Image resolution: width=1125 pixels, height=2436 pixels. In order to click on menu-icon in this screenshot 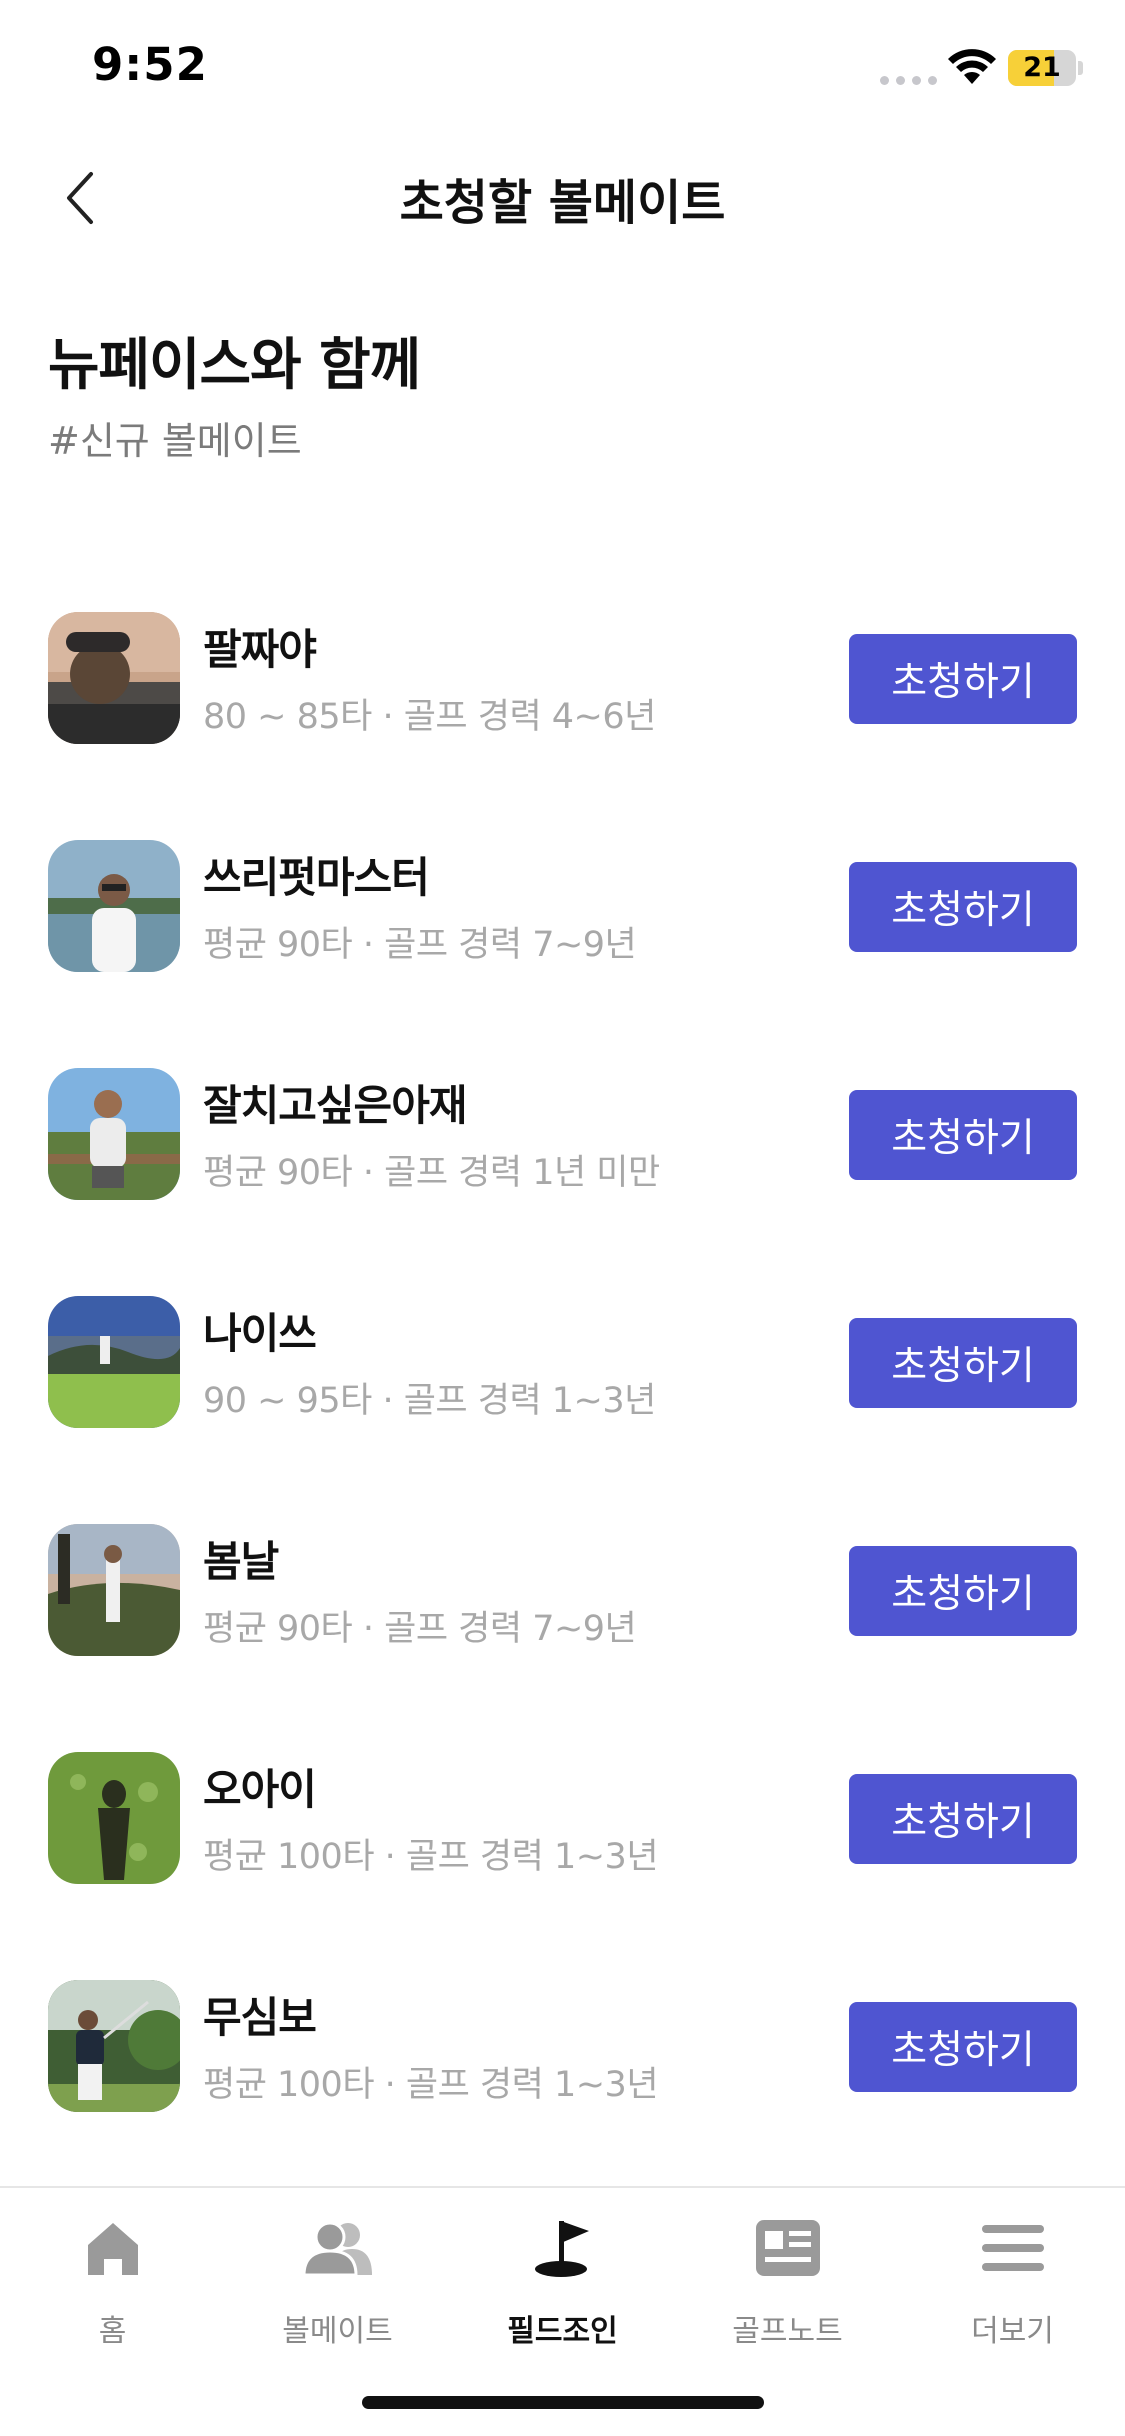, I will do `click(1012, 2248)`.